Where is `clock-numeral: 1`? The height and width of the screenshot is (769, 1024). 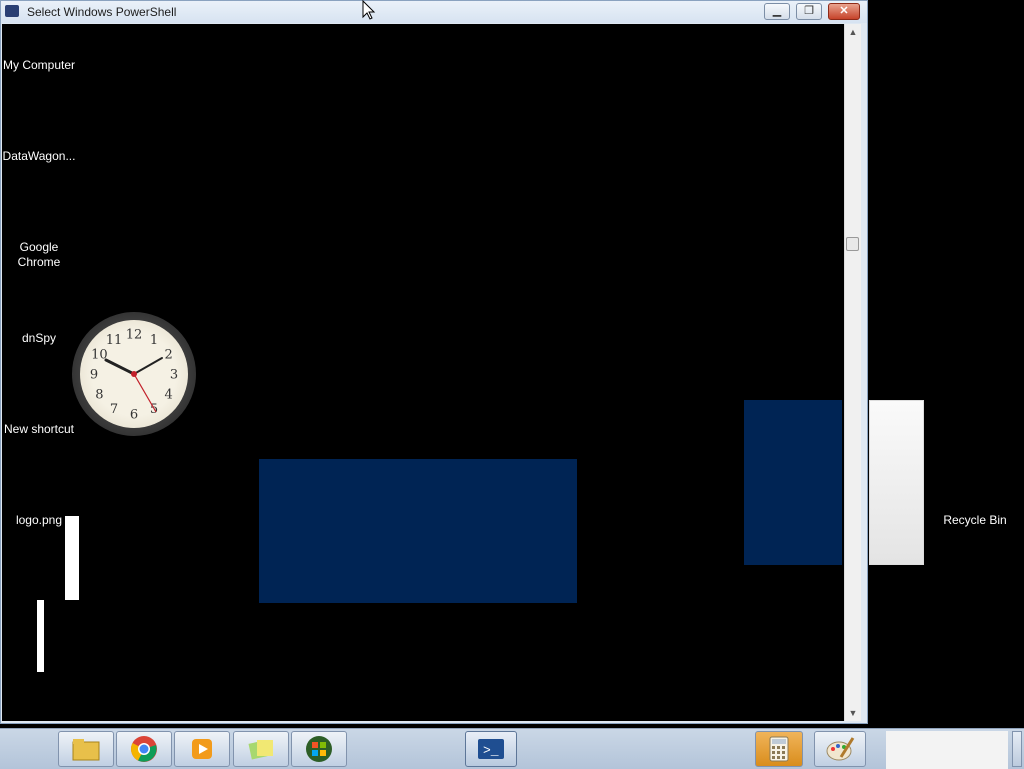 clock-numeral: 1 is located at coordinates (154, 340).